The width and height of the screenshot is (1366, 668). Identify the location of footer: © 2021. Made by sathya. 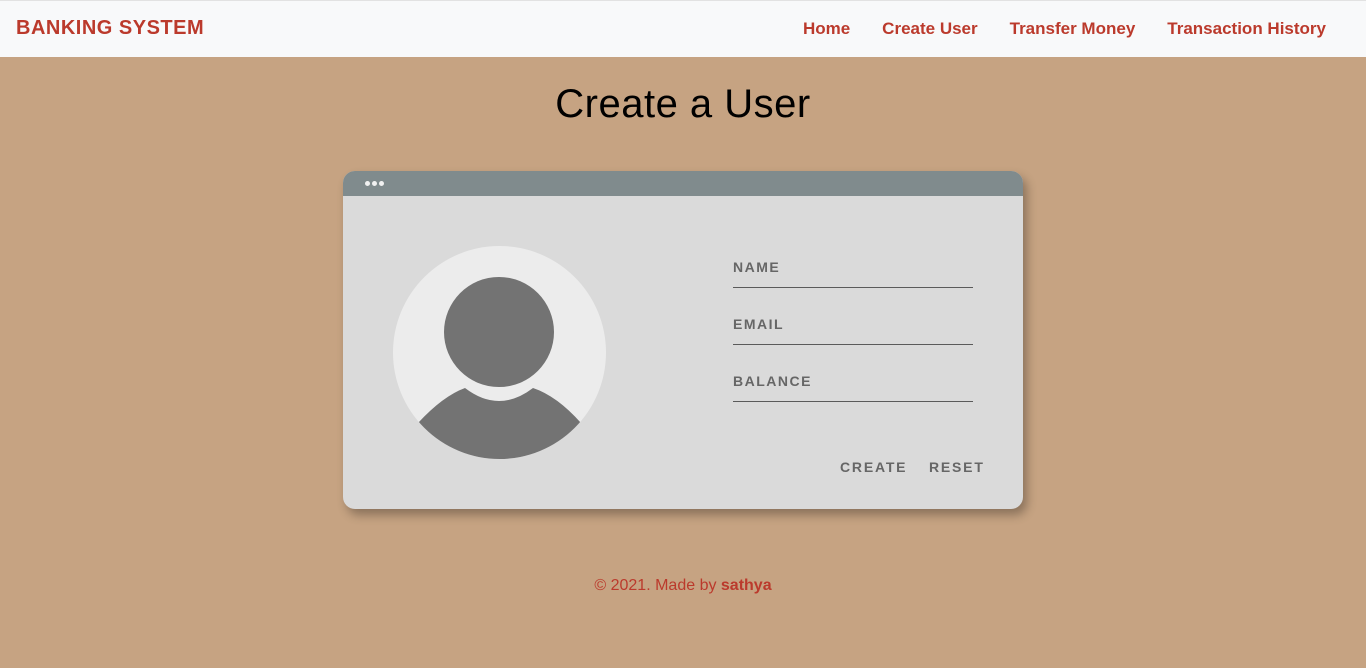
(683, 586).